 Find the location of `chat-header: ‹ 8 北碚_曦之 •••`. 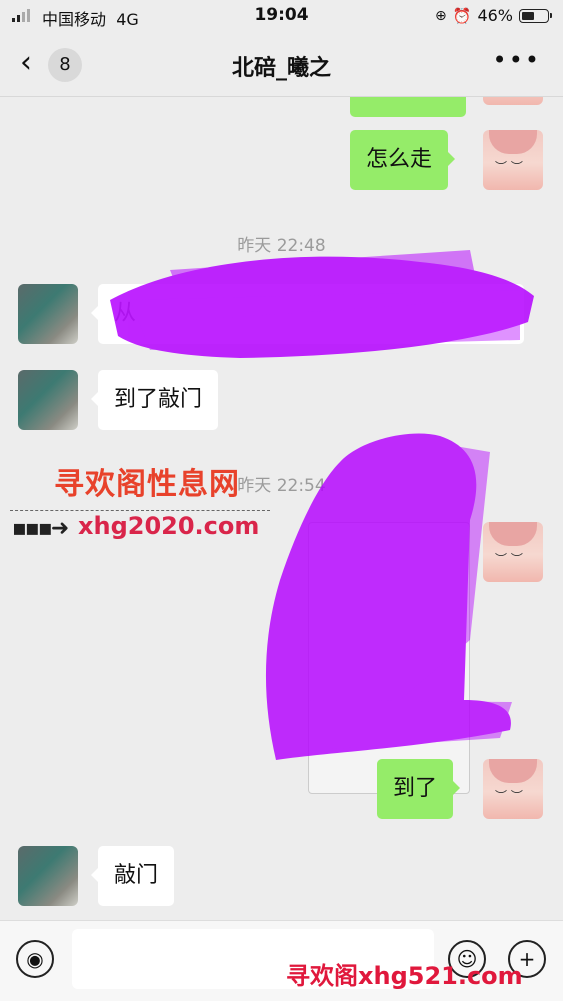

chat-header: ‹ 8 北碚_曦之 ••• is located at coordinates (281, 64).